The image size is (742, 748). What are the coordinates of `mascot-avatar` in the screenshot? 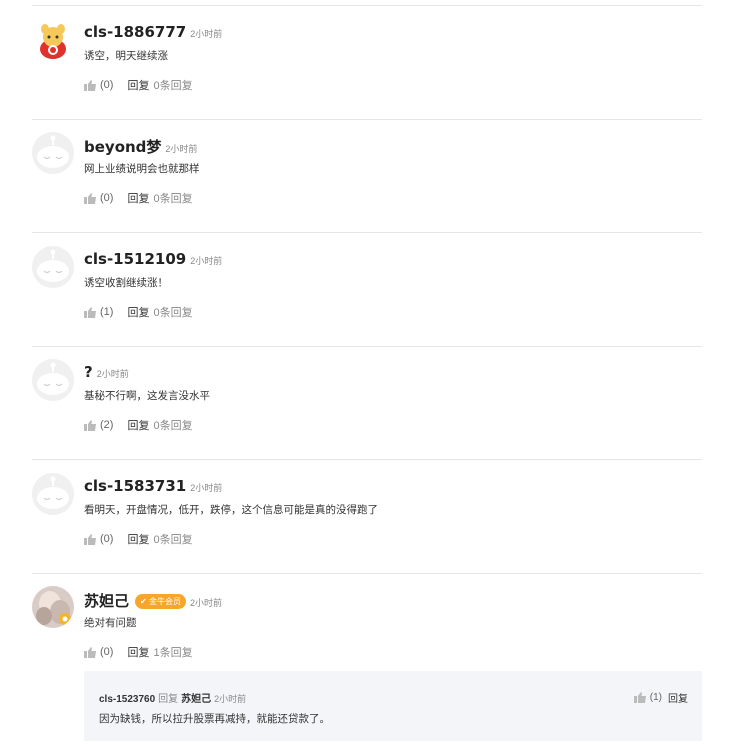 It's located at (53, 40).